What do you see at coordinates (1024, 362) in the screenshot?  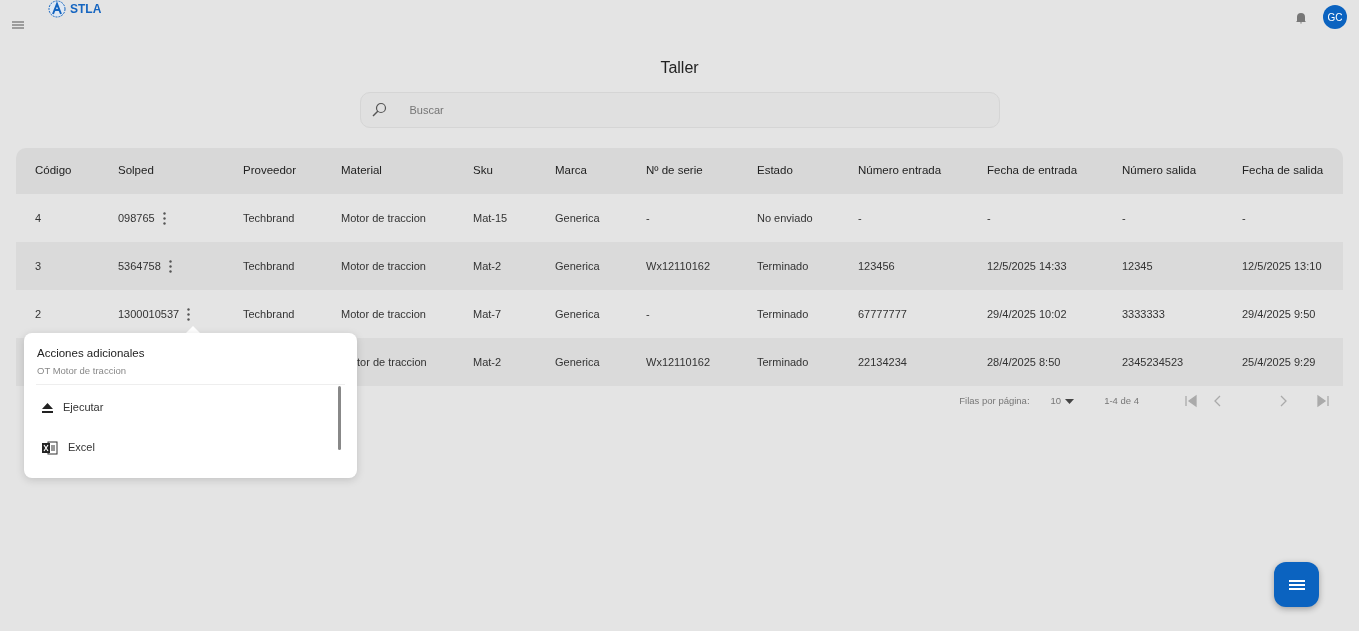 I see `table-cell-text: 28/4/2025 8:50` at bounding box center [1024, 362].